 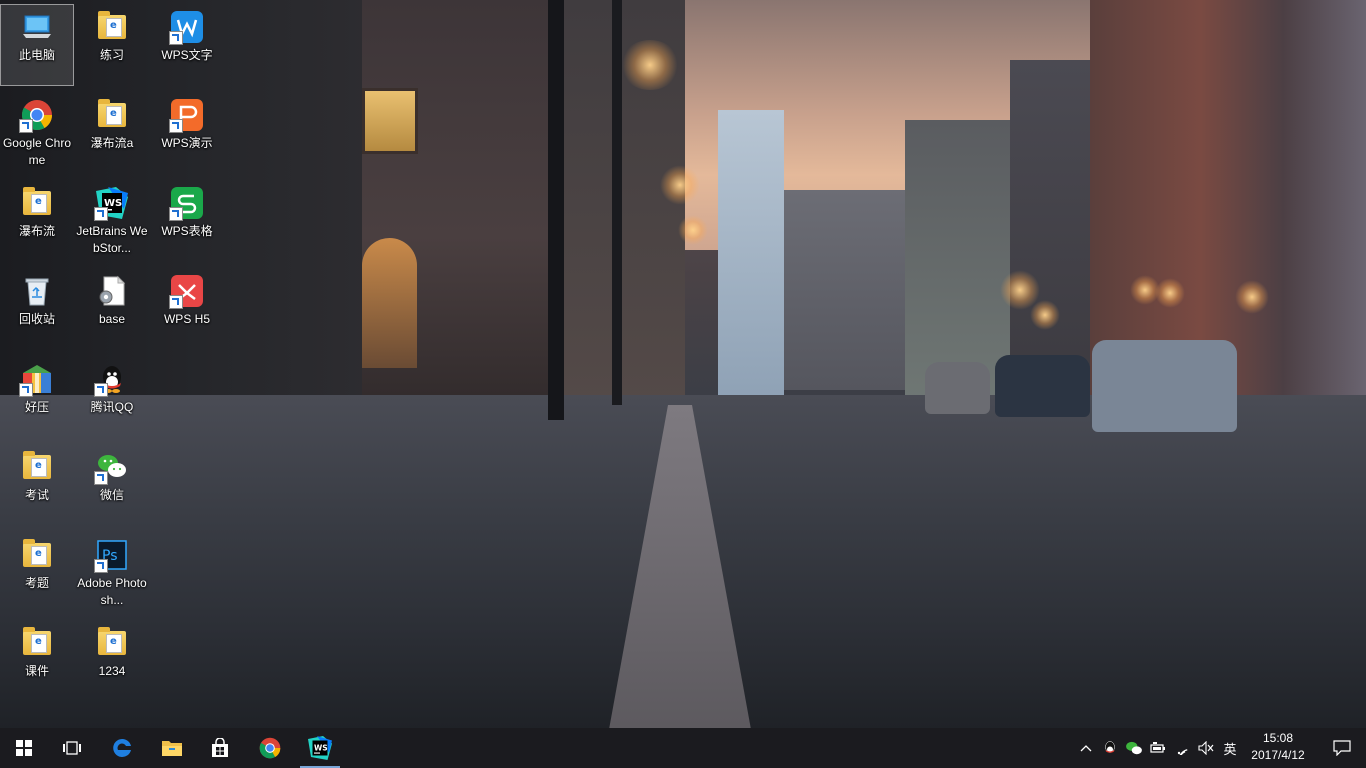 What do you see at coordinates (37, 221) in the screenshot?
I see `pubuliu-folder: 瀑布流` at bounding box center [37, 221].